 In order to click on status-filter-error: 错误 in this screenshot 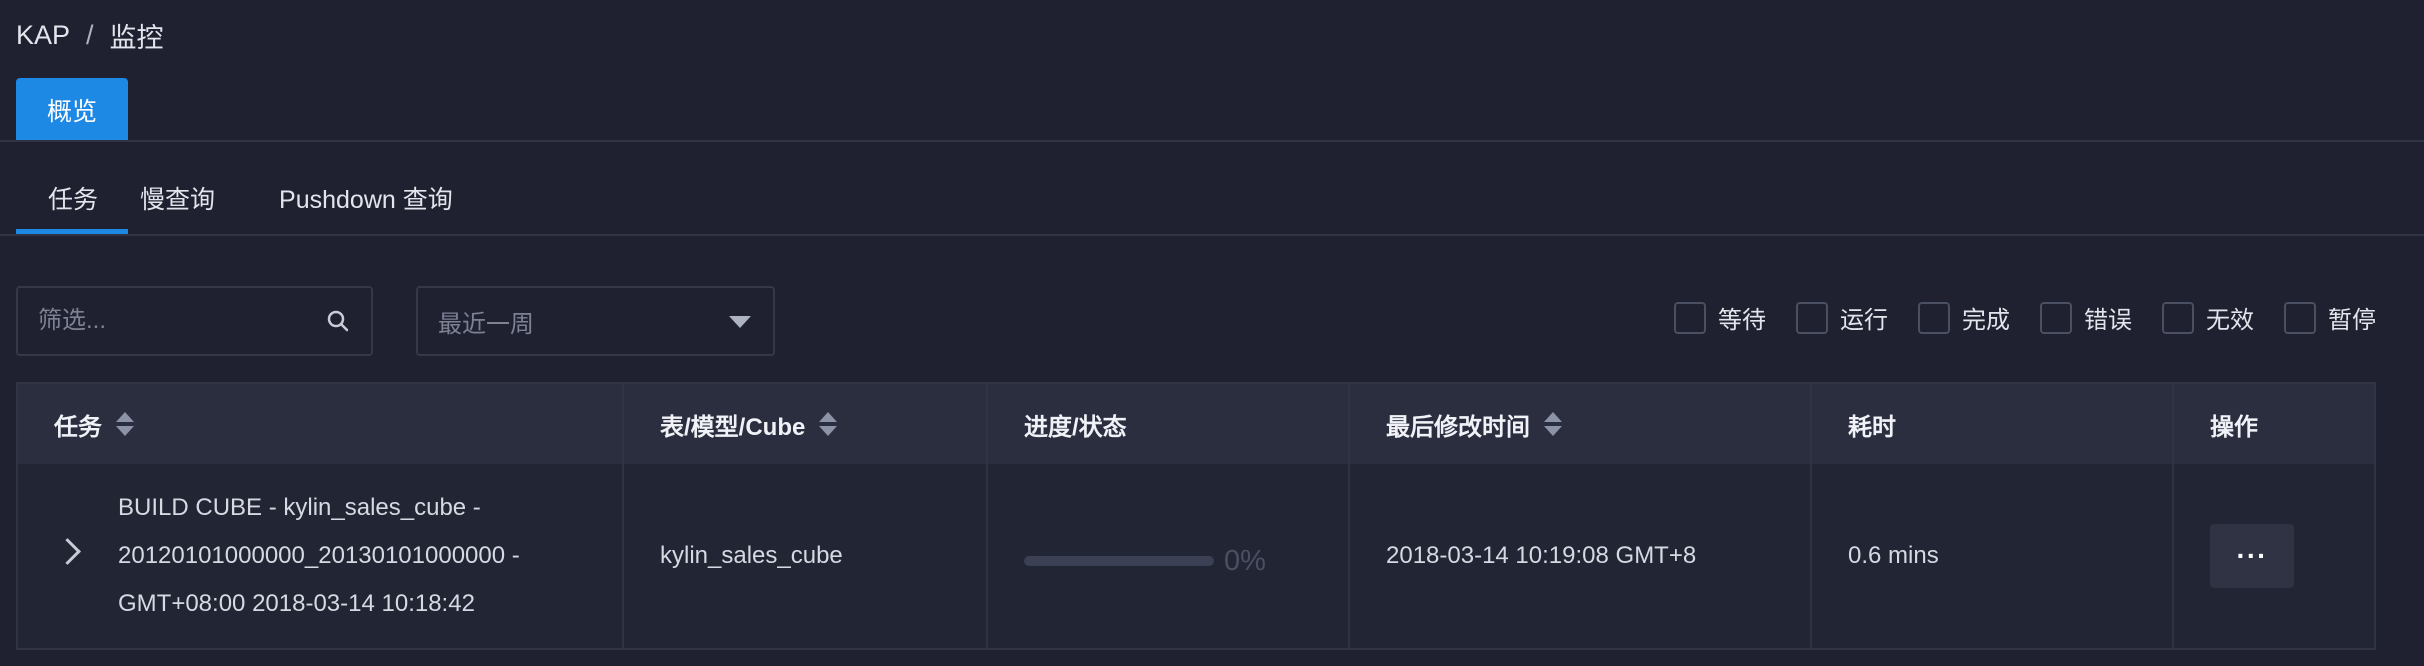, I will do `click(2086, 317)`.